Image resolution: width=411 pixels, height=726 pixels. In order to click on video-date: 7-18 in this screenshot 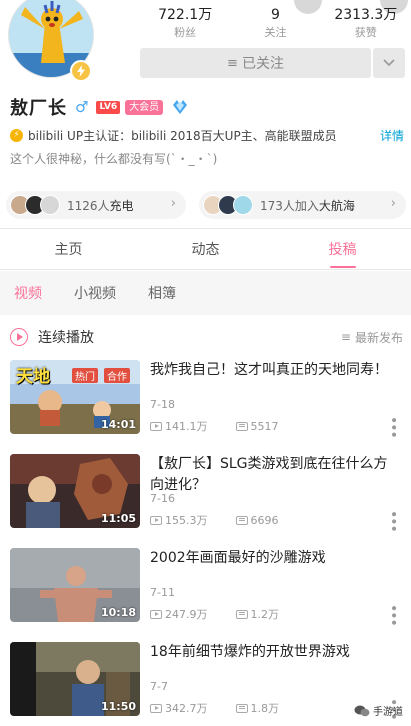, I will do `click(162, 404)`.